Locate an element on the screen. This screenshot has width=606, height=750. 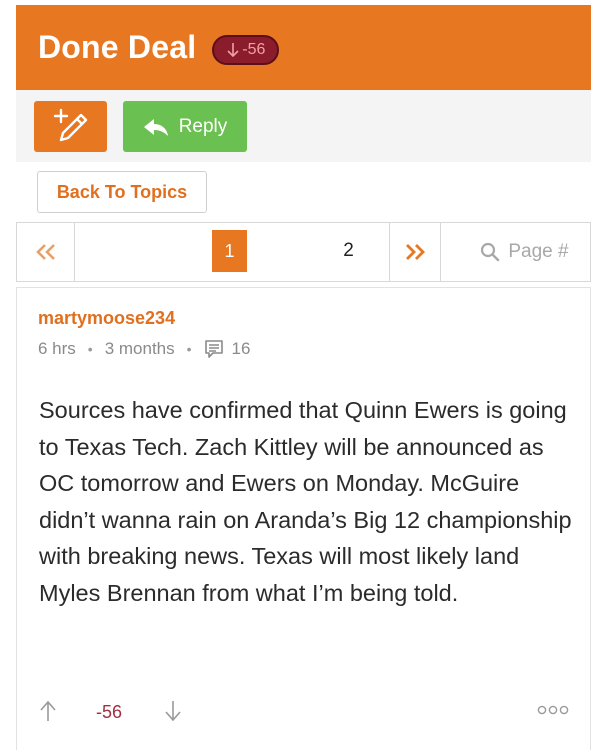
first-page-button is located at coordinates (46, 252).